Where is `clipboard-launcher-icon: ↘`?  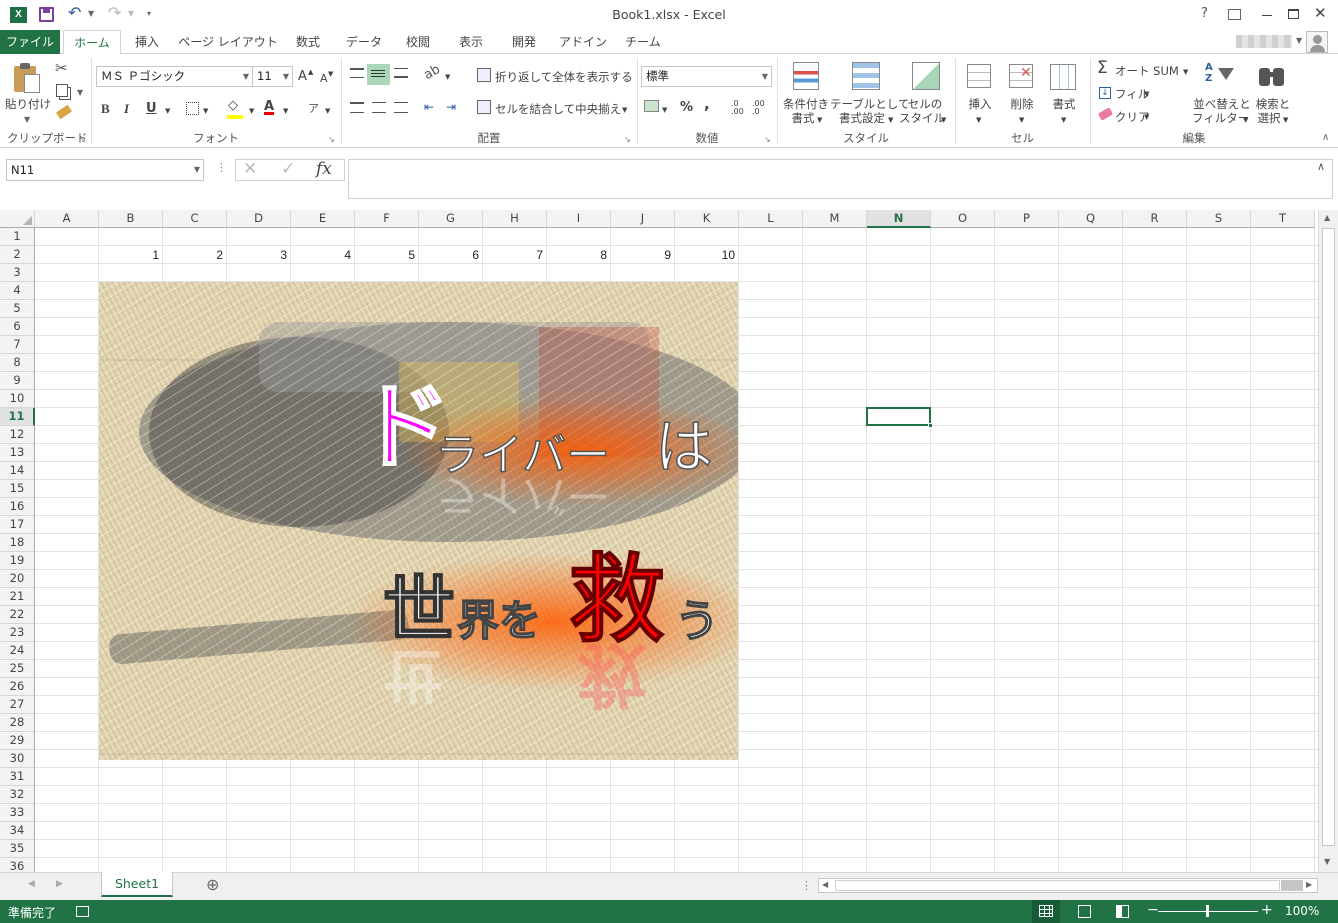 clipboard-launcher-icon: ↘ is located at coordinates (82, 139).